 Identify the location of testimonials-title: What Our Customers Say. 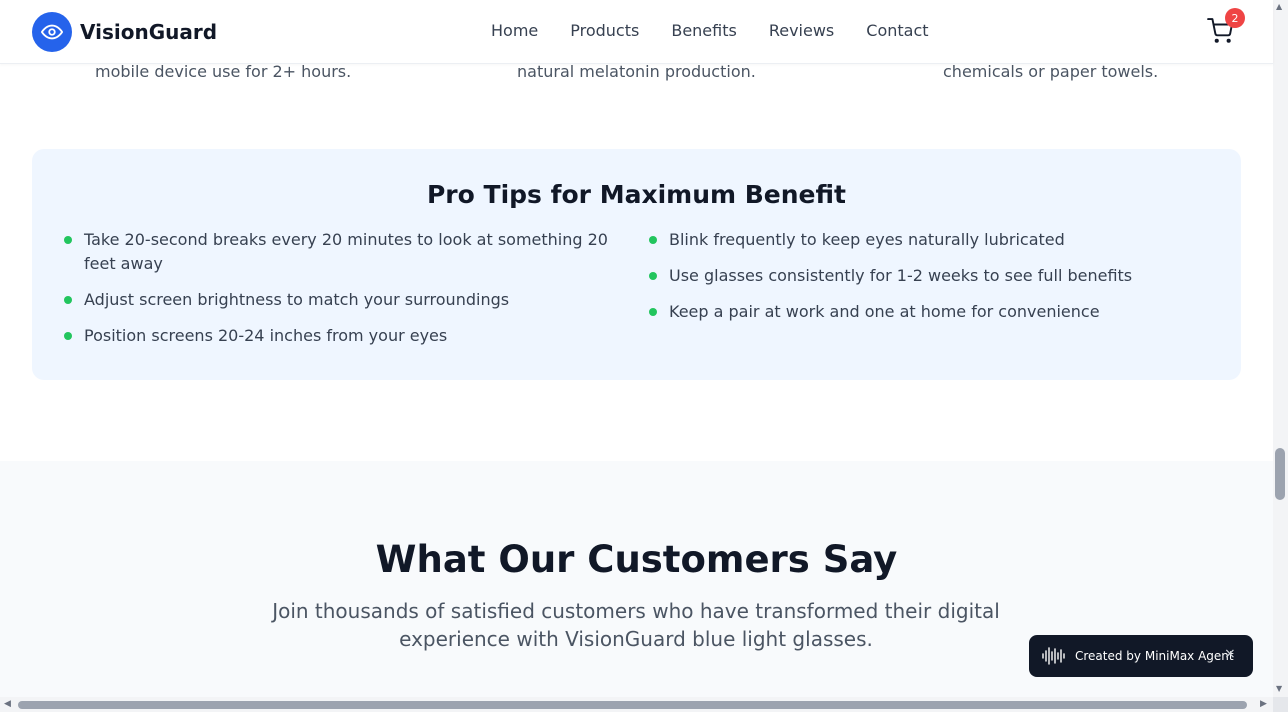
(636, 559).